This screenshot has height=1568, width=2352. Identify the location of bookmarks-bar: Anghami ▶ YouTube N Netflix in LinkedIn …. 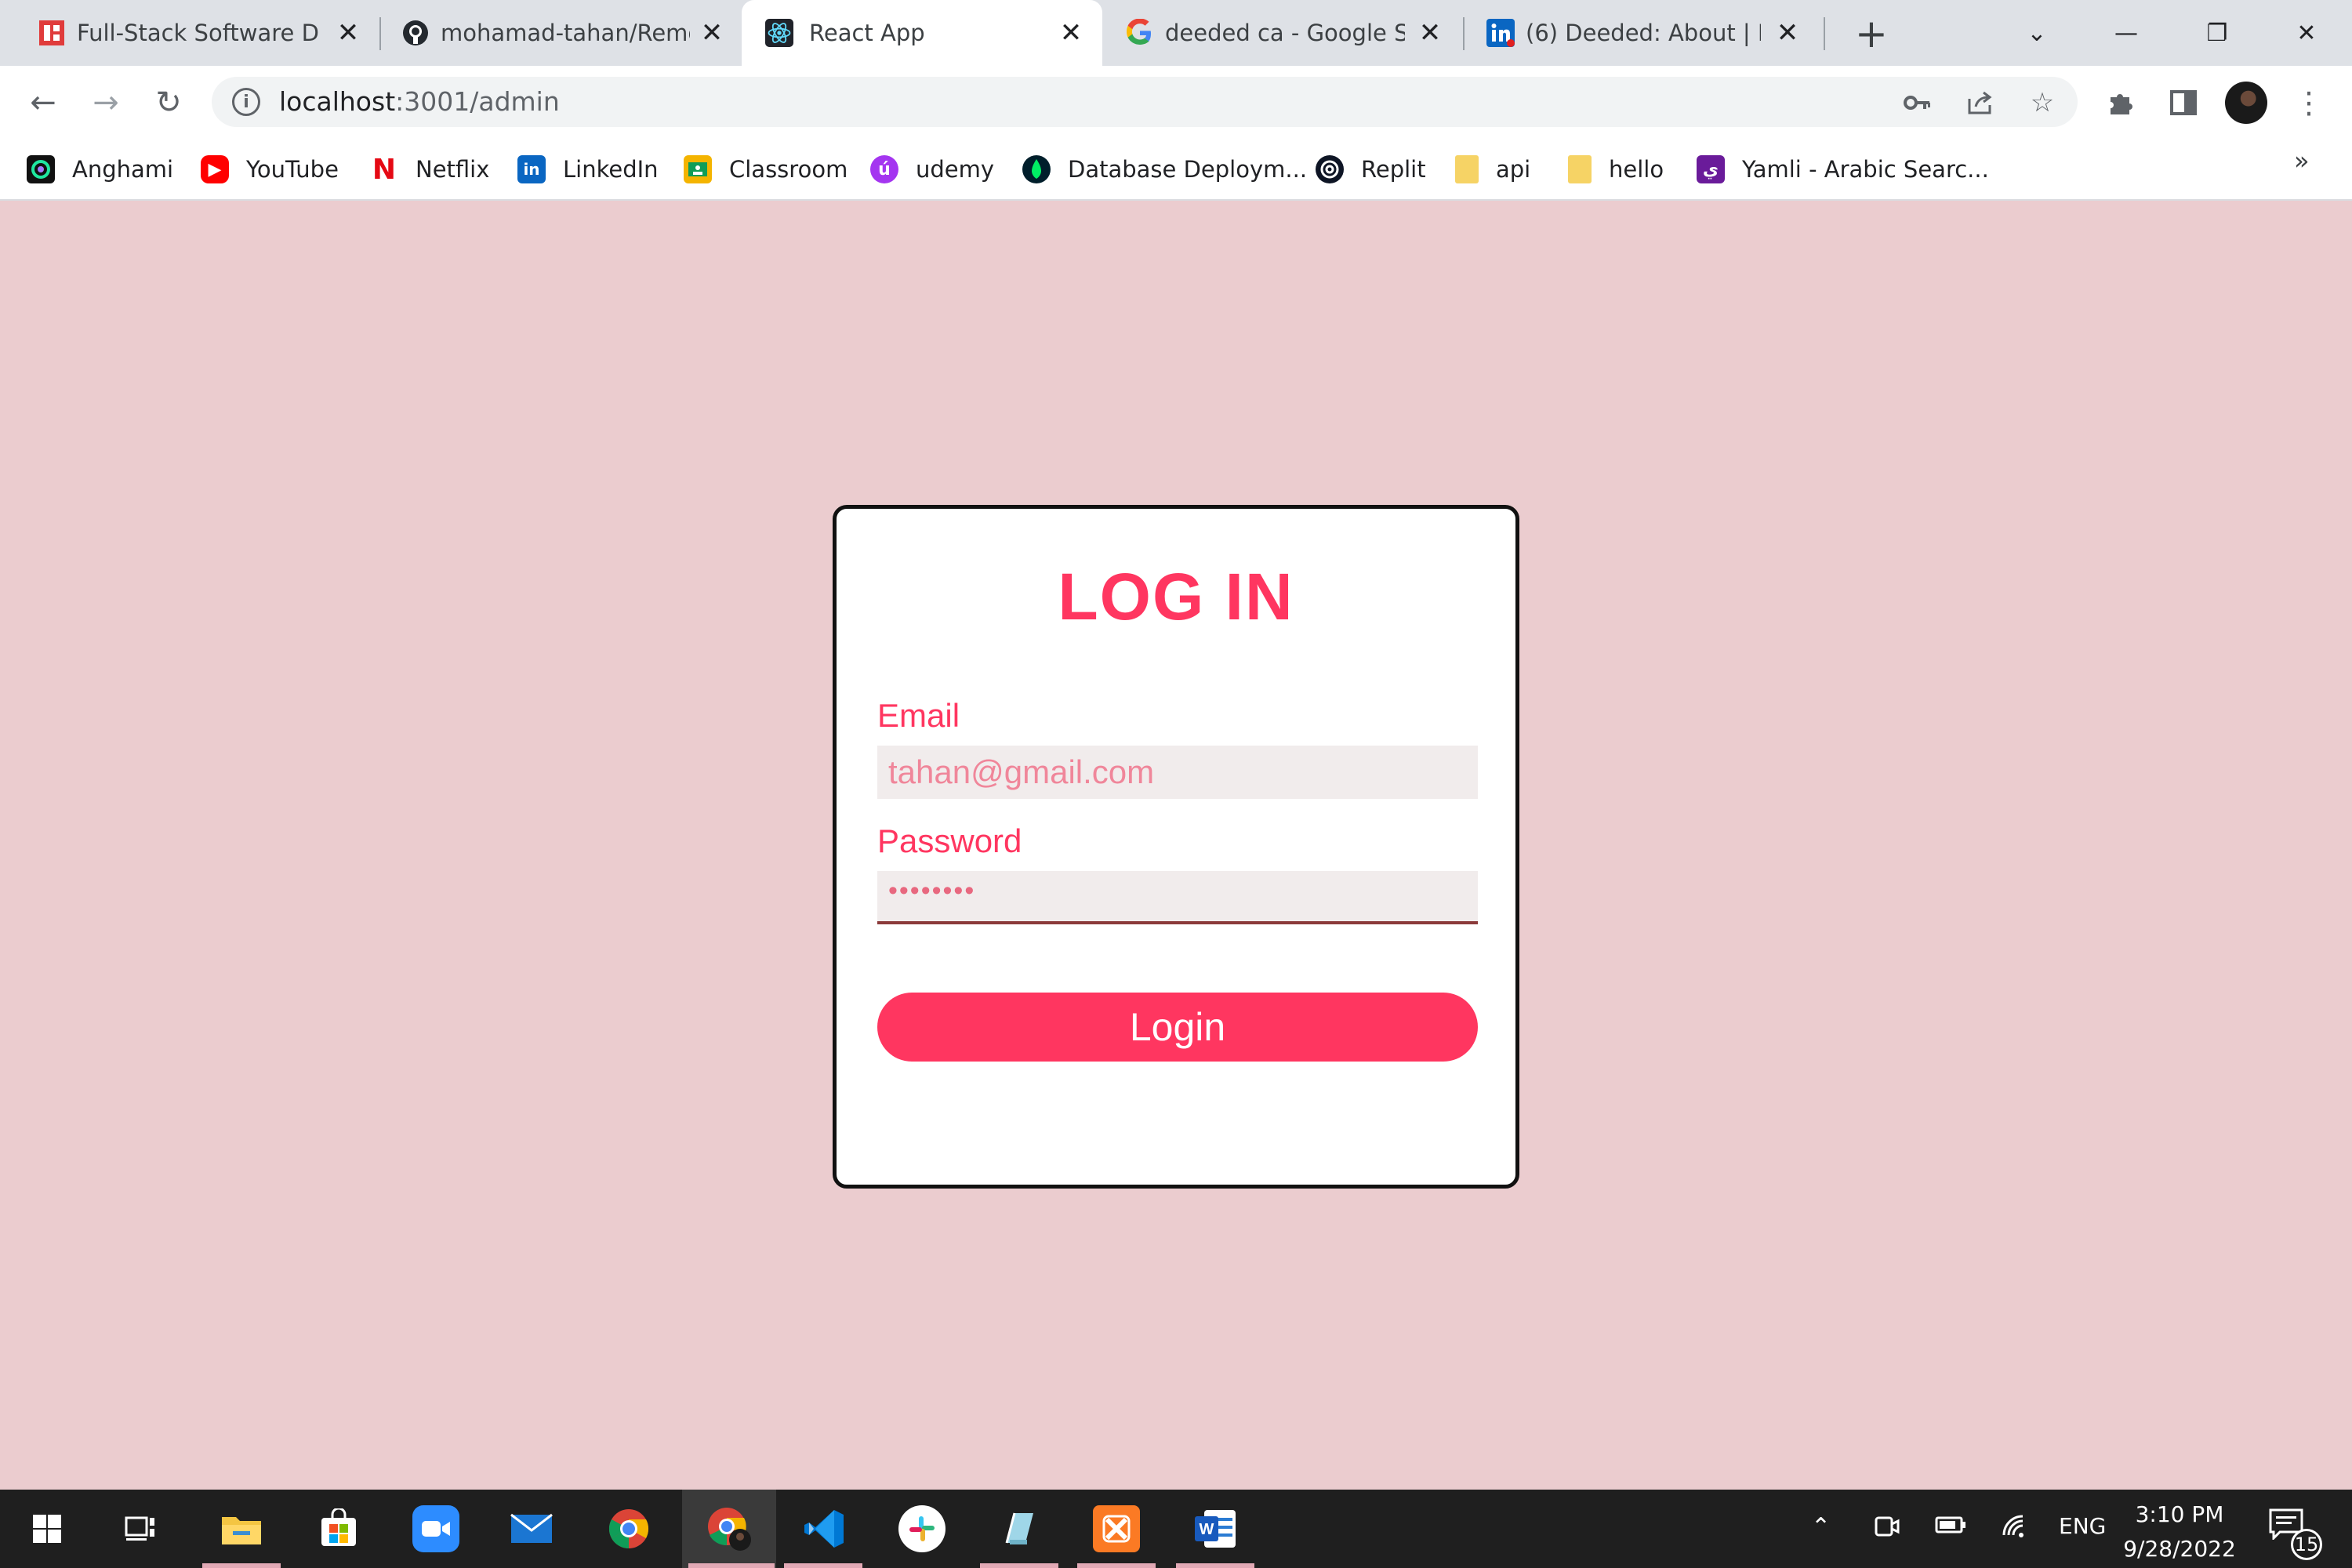
(1176, 169).